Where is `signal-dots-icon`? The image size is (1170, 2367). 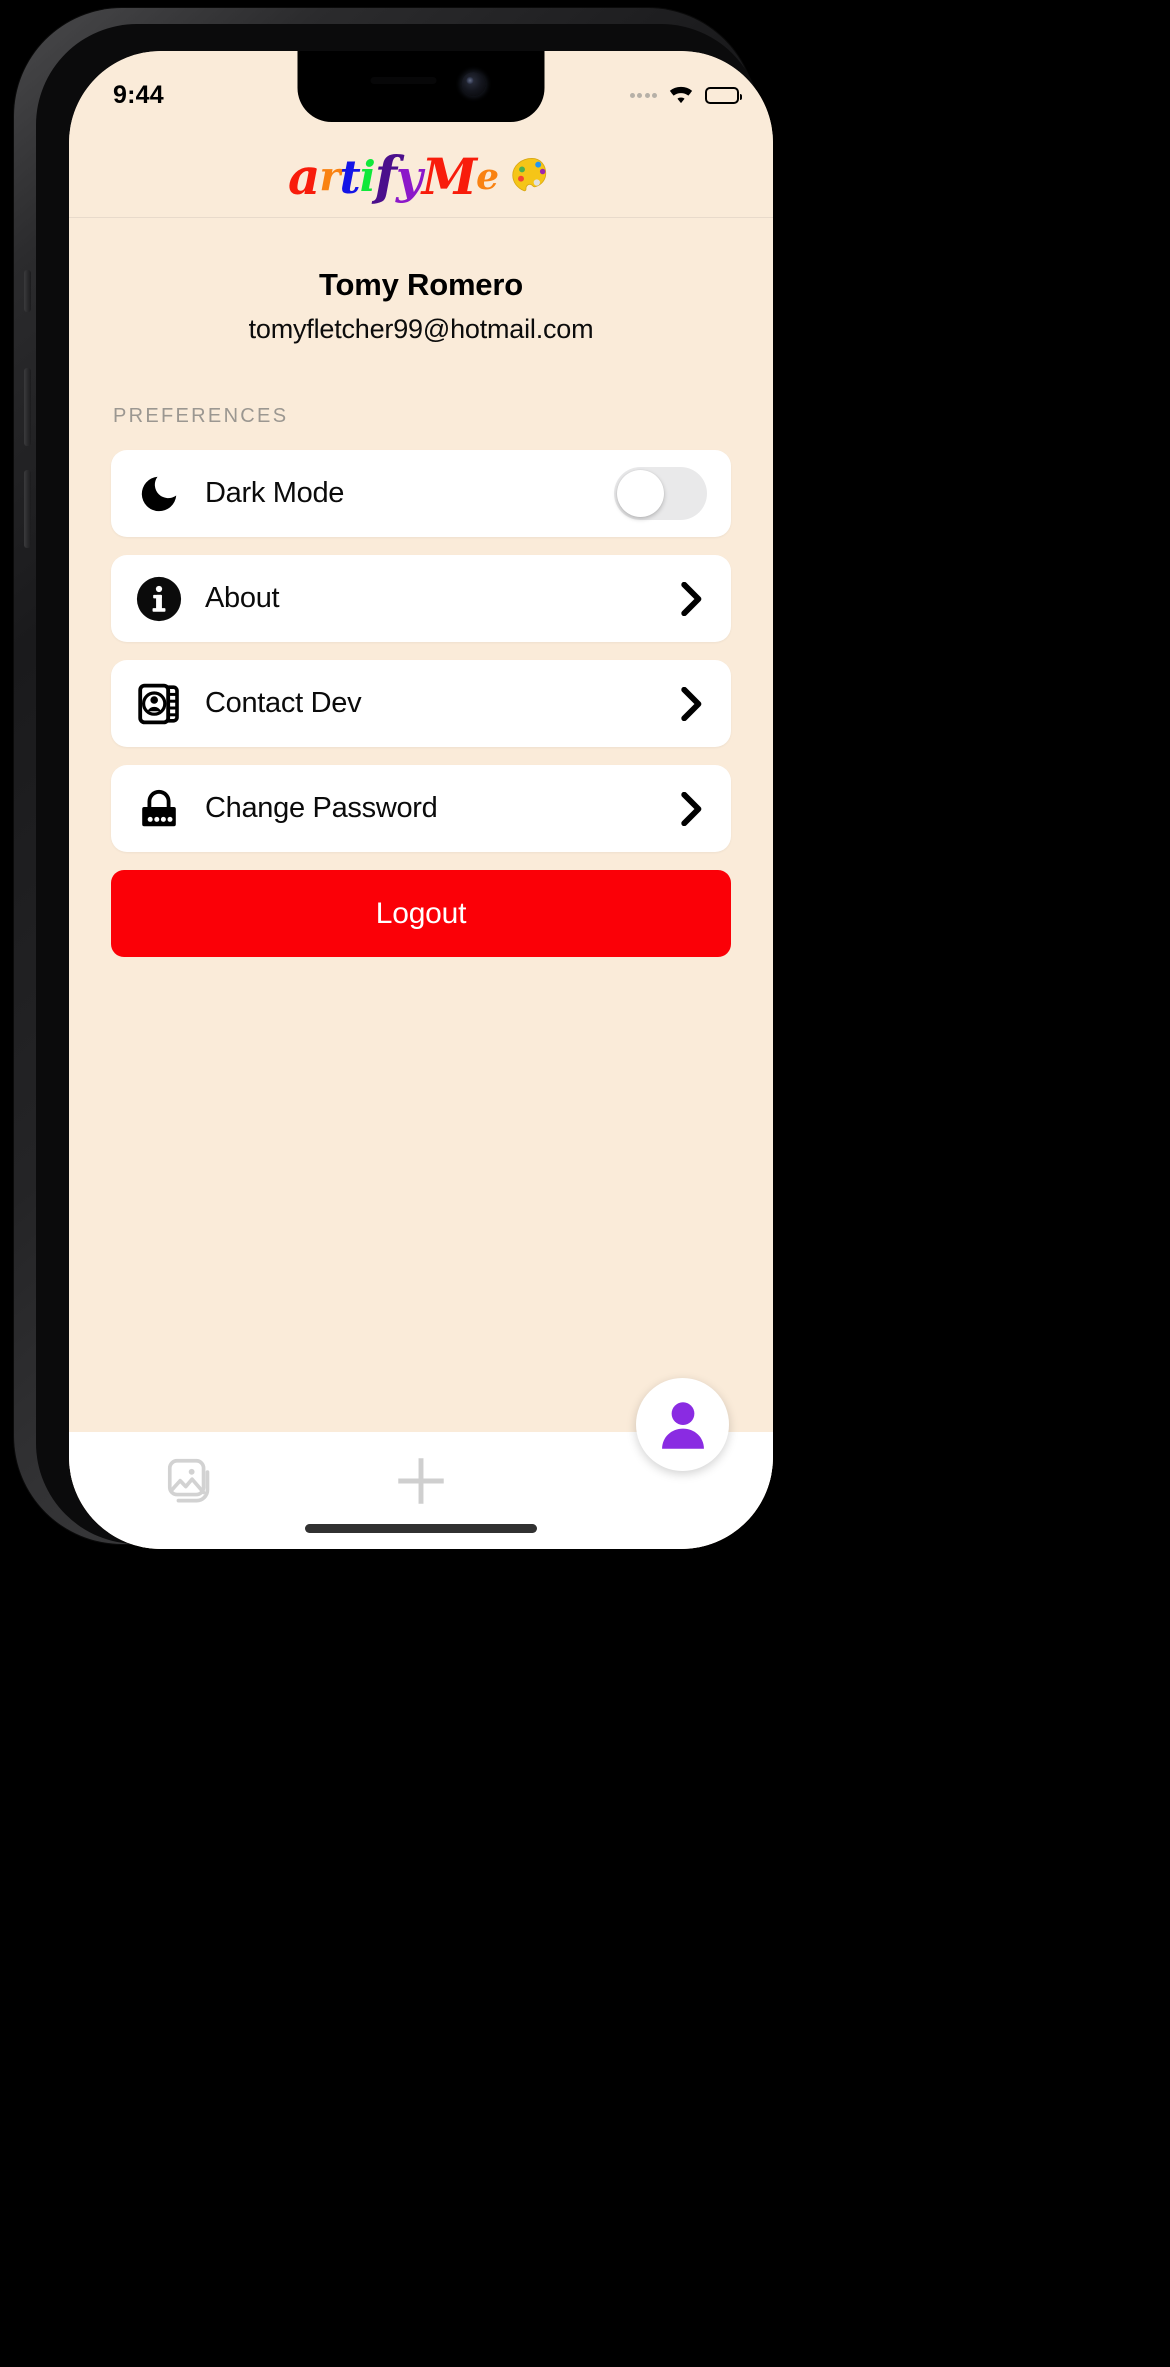
signal-dots-icon is located at coordinates (643, 95).